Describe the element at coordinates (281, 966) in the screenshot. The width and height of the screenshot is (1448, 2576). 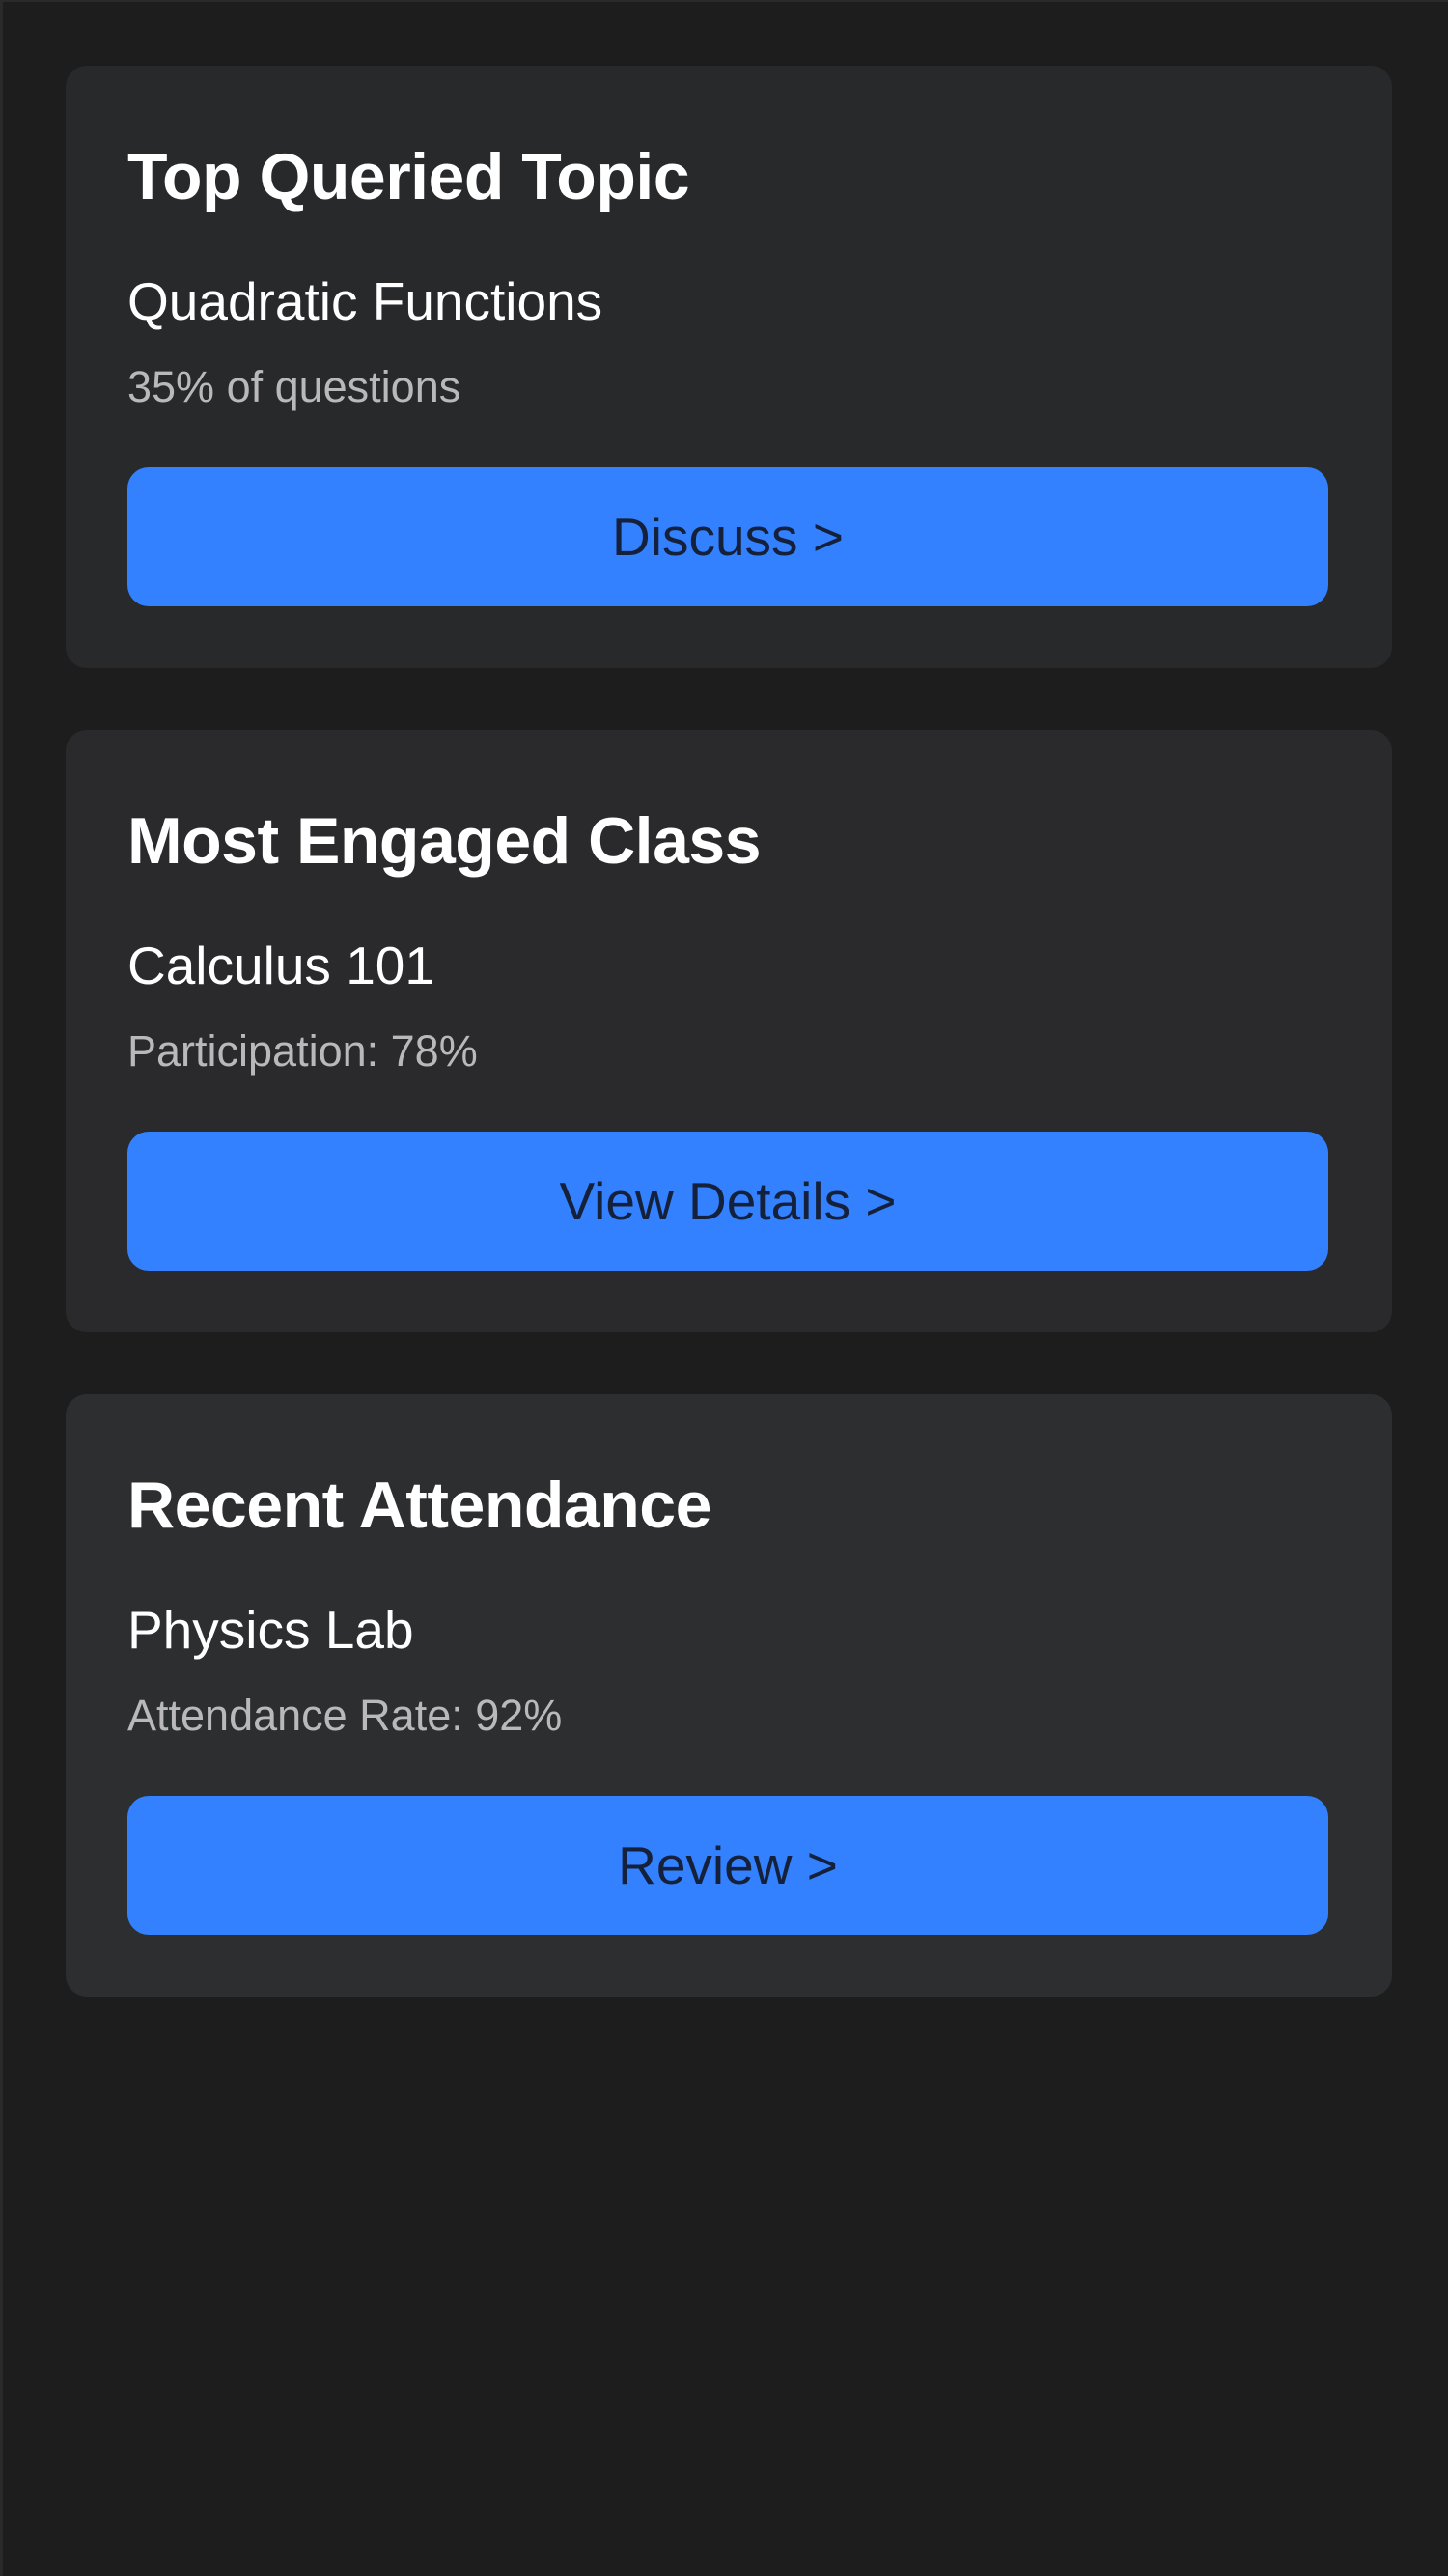
I see `class-name: Calculus 101` at that location.